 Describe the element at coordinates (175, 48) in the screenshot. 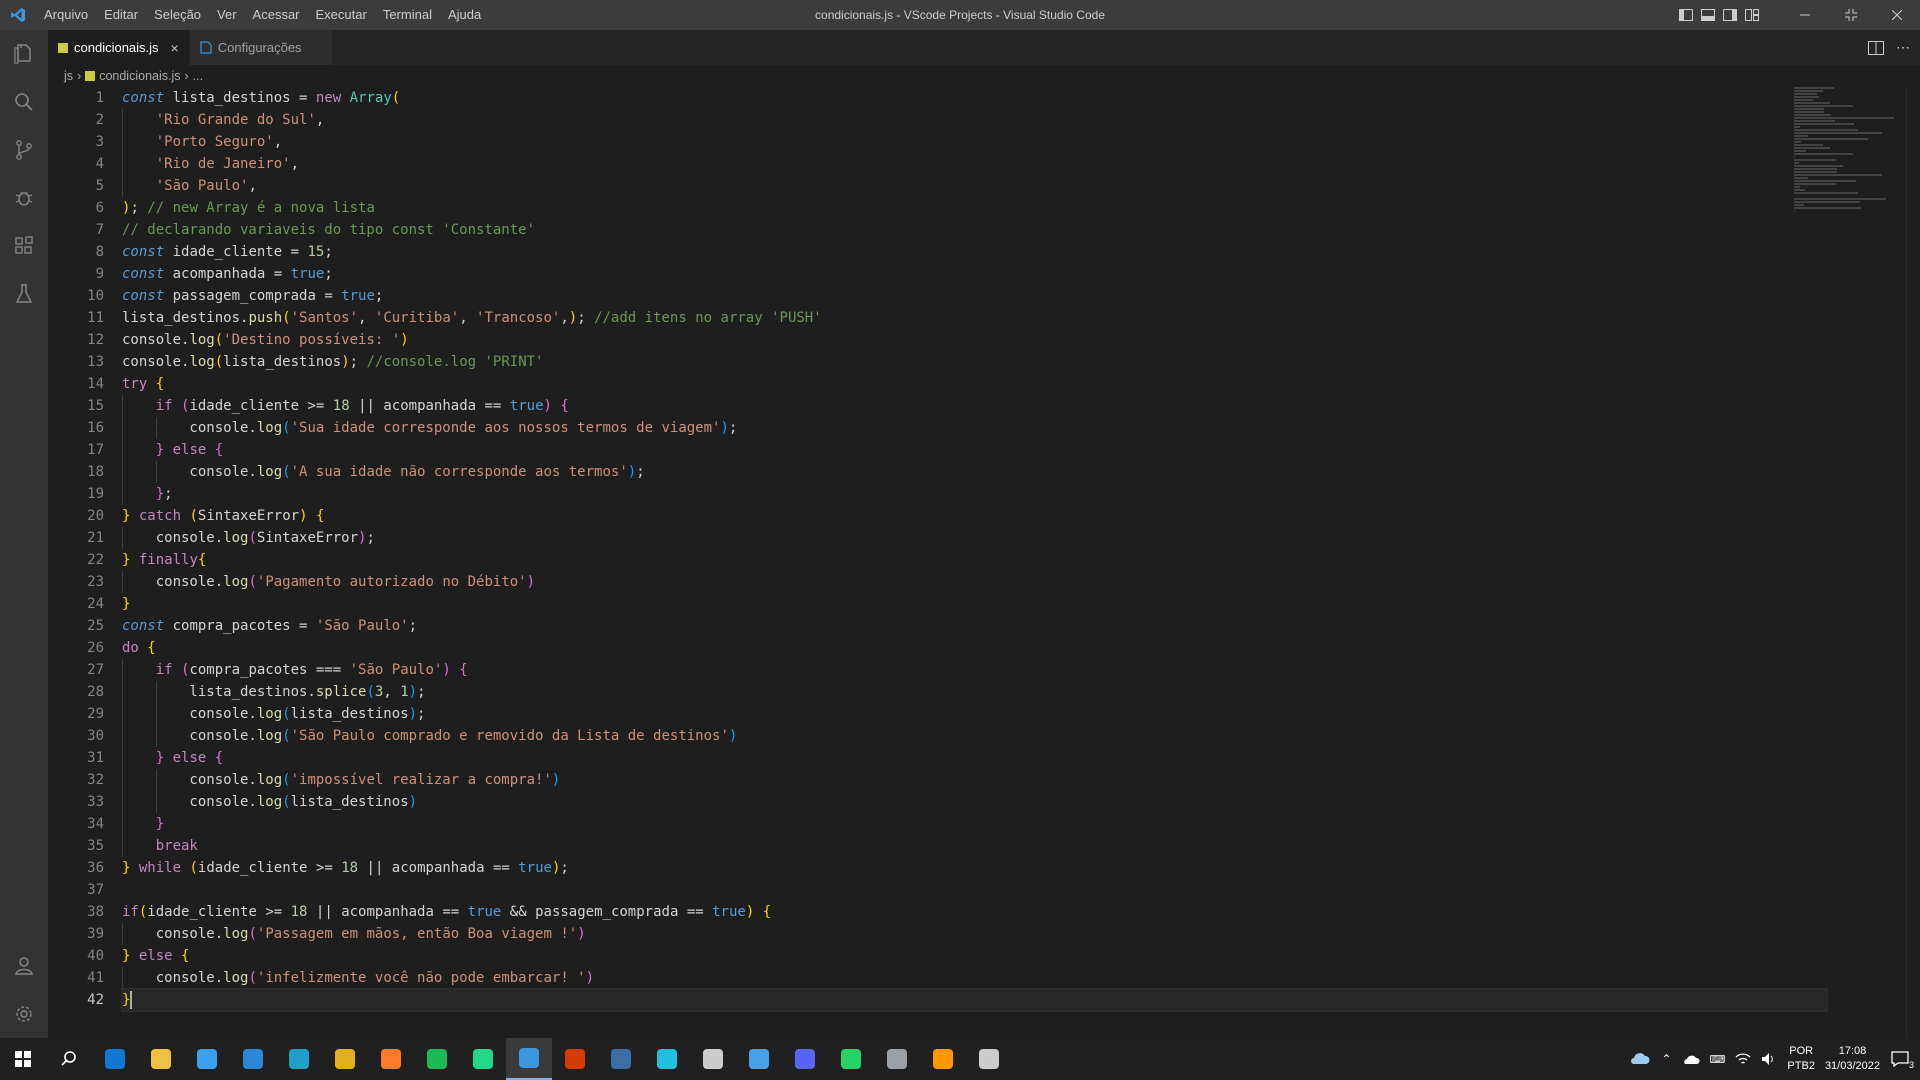

I see `close-tab-icon: ×` at that location.